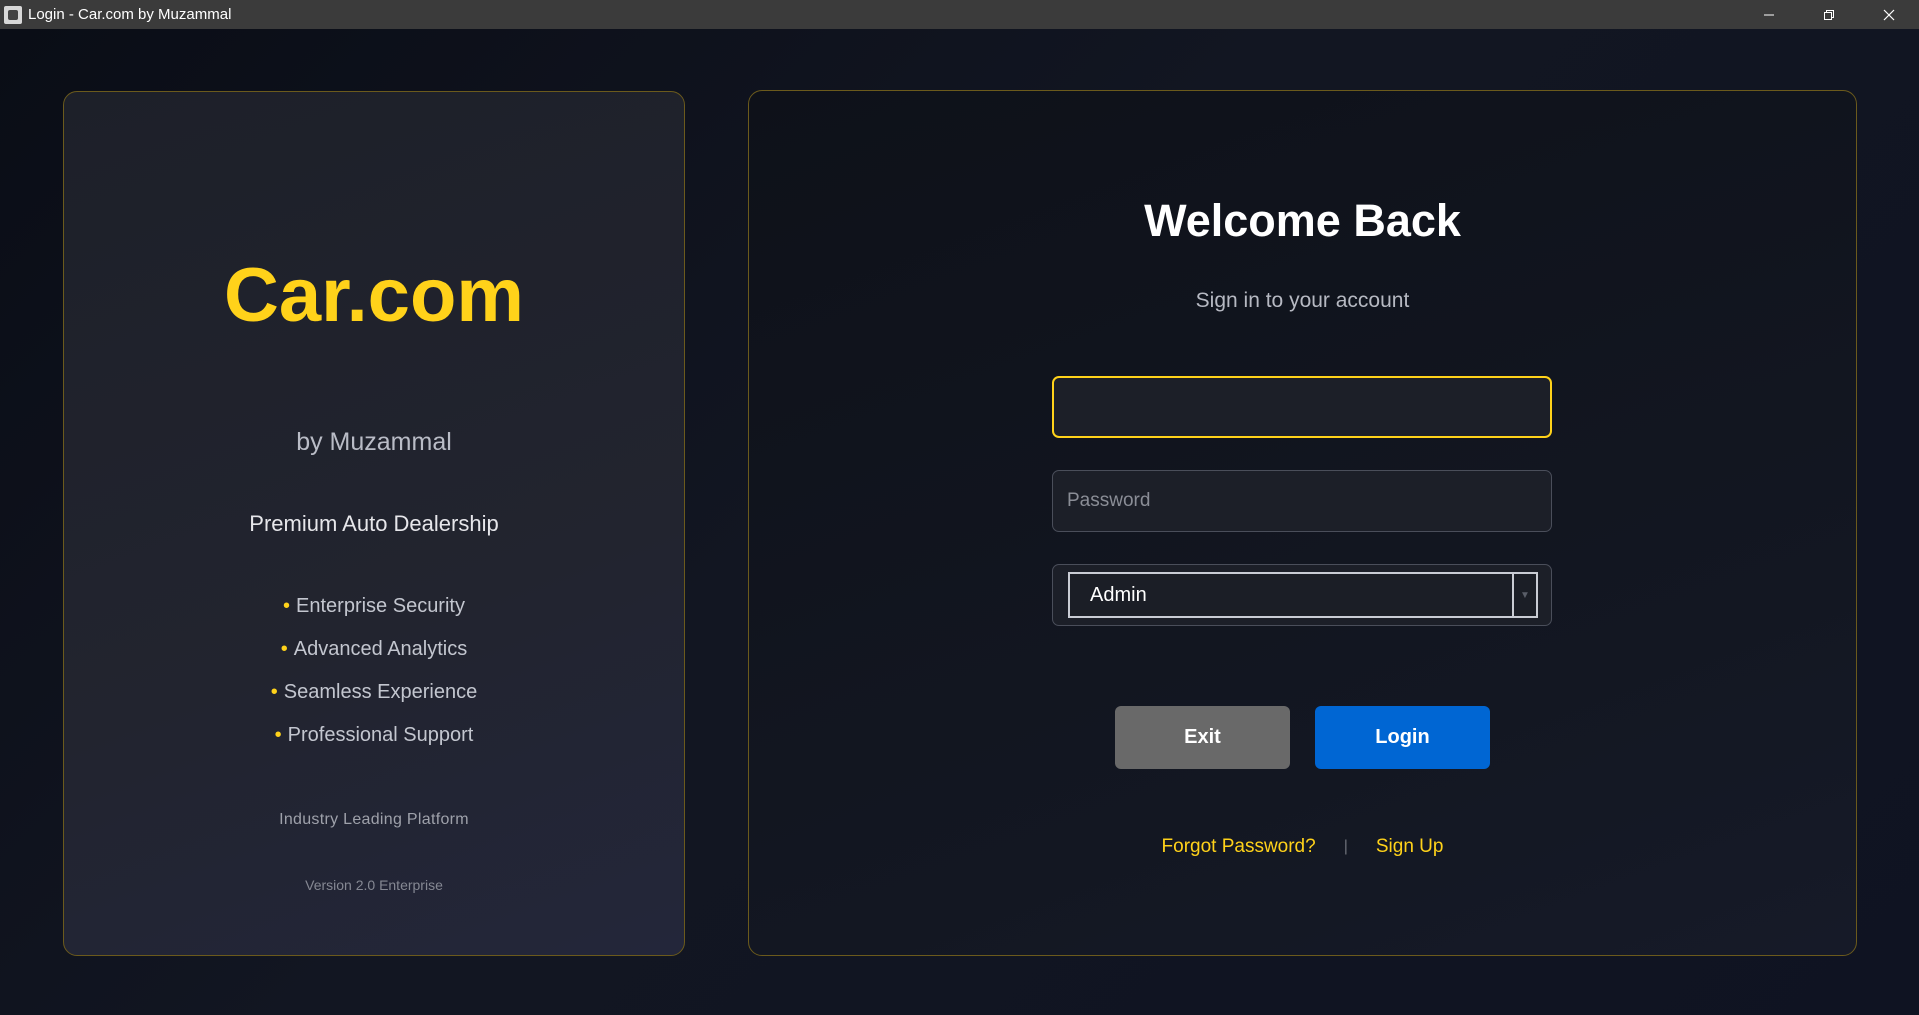 This screenshot has width=1919, height=1015. What do you see at coordinates (1402, 737) in the screenshot?
I see `login-button: Login` at bounding box center [1402, 737].